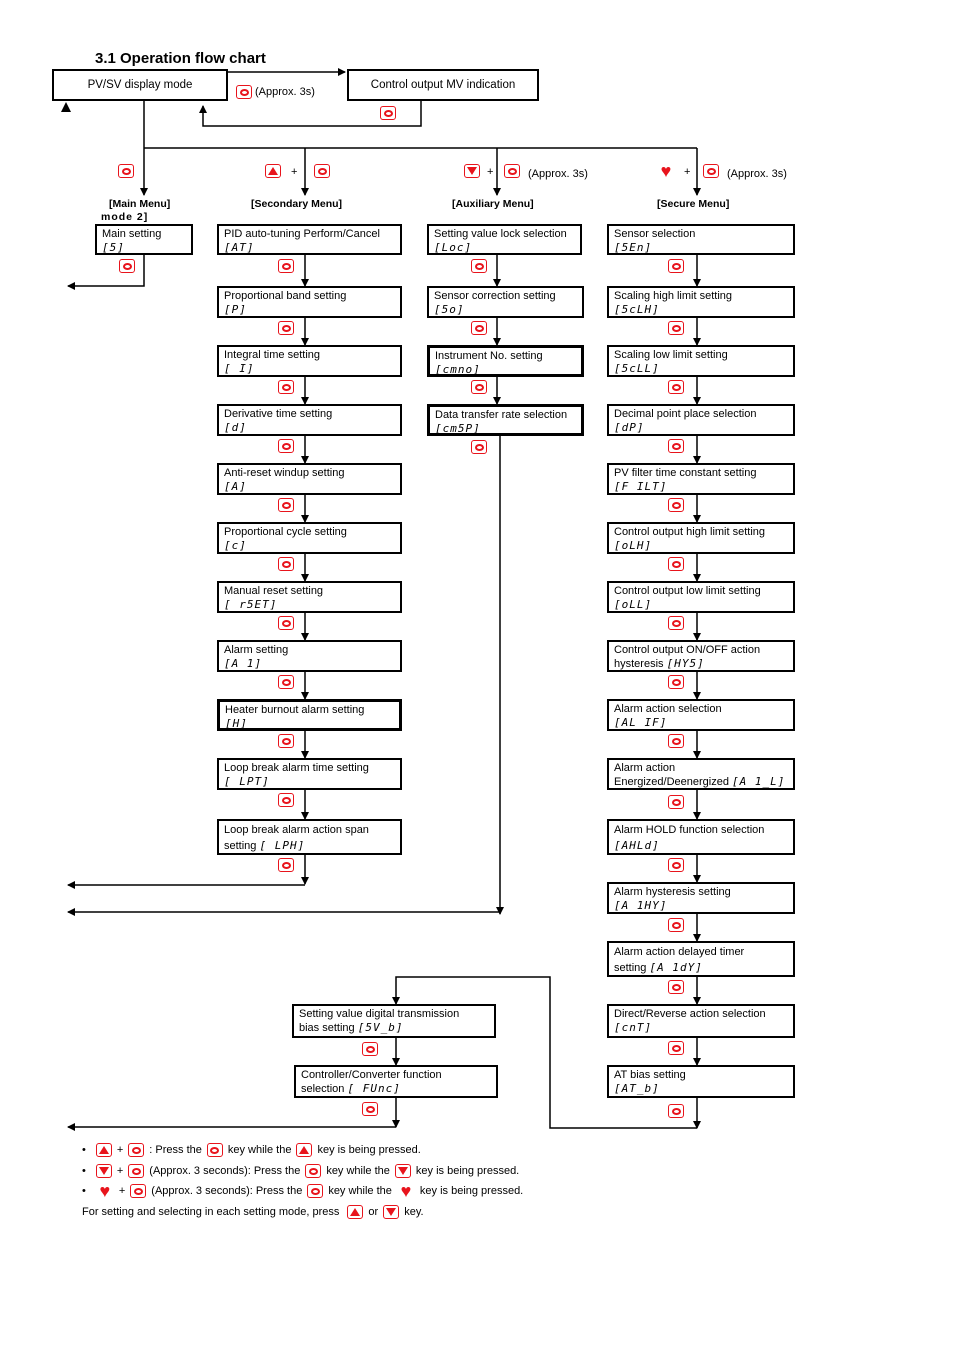 Image resolution: width=954 pixels, height=1350 pixels. I want to click on item-label: Alarm action delayed timer, so click(679, 952).